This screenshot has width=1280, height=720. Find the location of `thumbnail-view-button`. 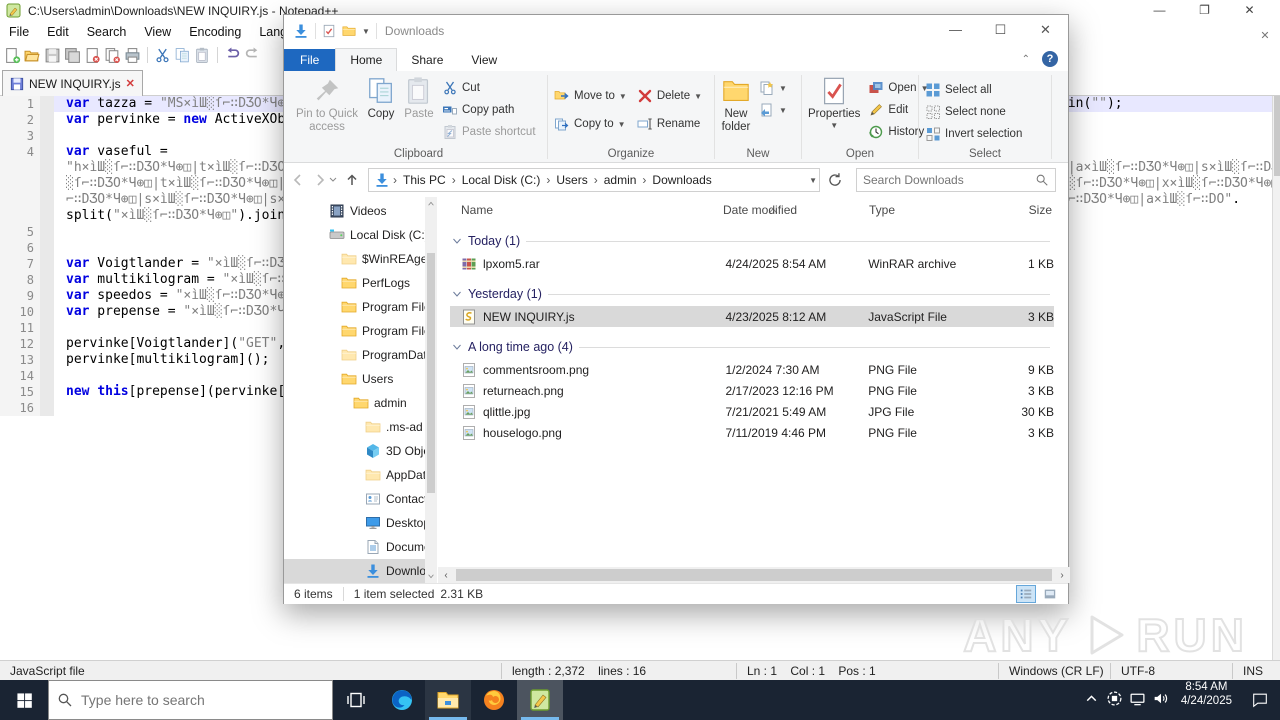

thumbnail-view-button is located at coordinates (1050, 594).